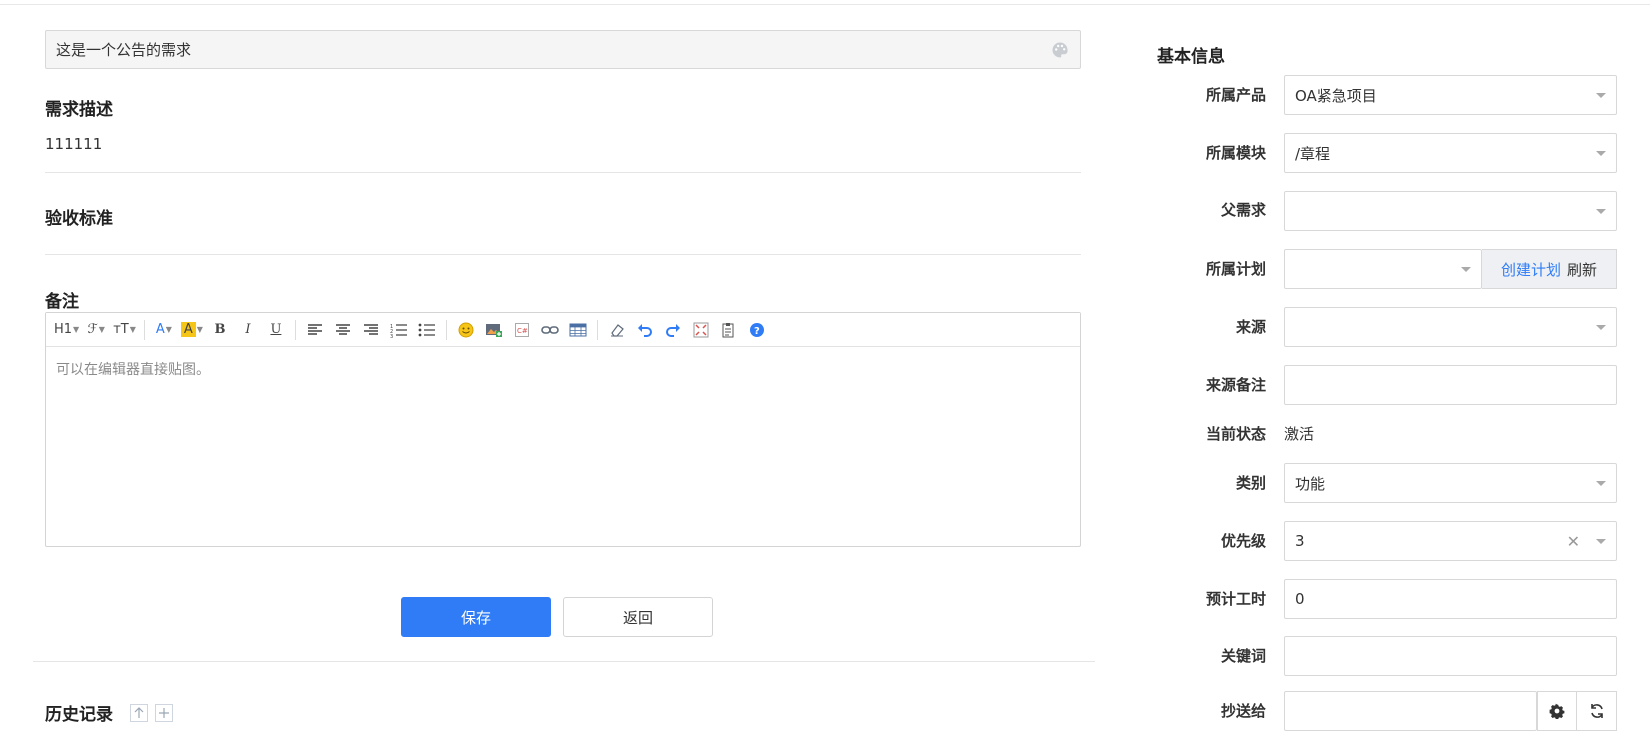 The image size is (1650, 743). Describe the element at coordinates (399, 330) in the screenshot. I see `ordered-list-icon: 123` at that location.